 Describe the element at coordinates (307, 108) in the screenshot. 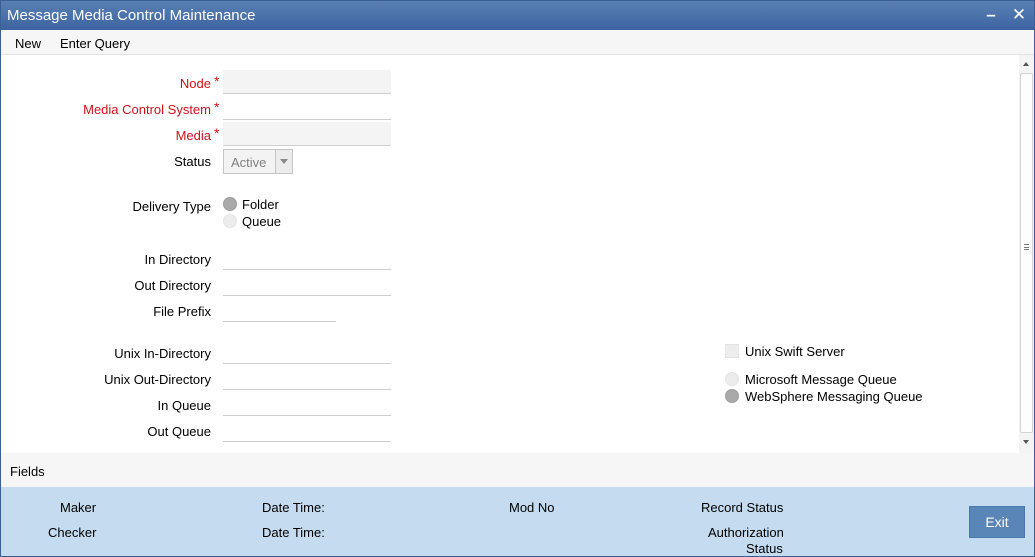

I see `media-control-system-field` at that location.